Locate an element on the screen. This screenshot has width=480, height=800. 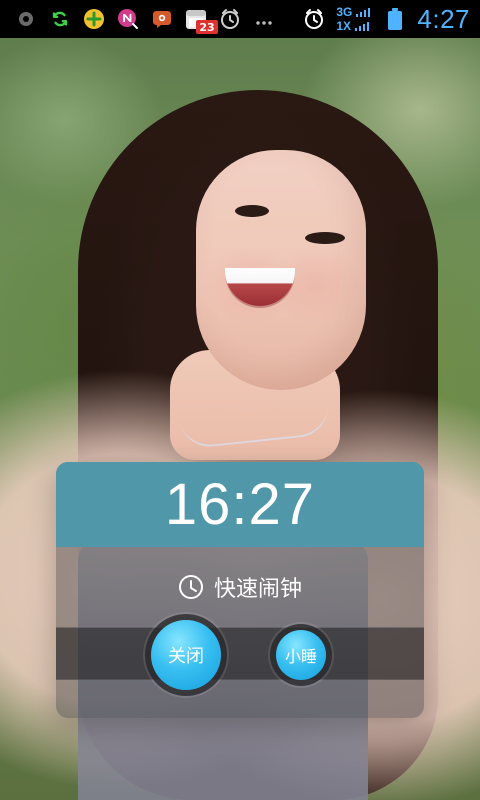
wallpaper-eye-right is located at coordinates (325, 238).